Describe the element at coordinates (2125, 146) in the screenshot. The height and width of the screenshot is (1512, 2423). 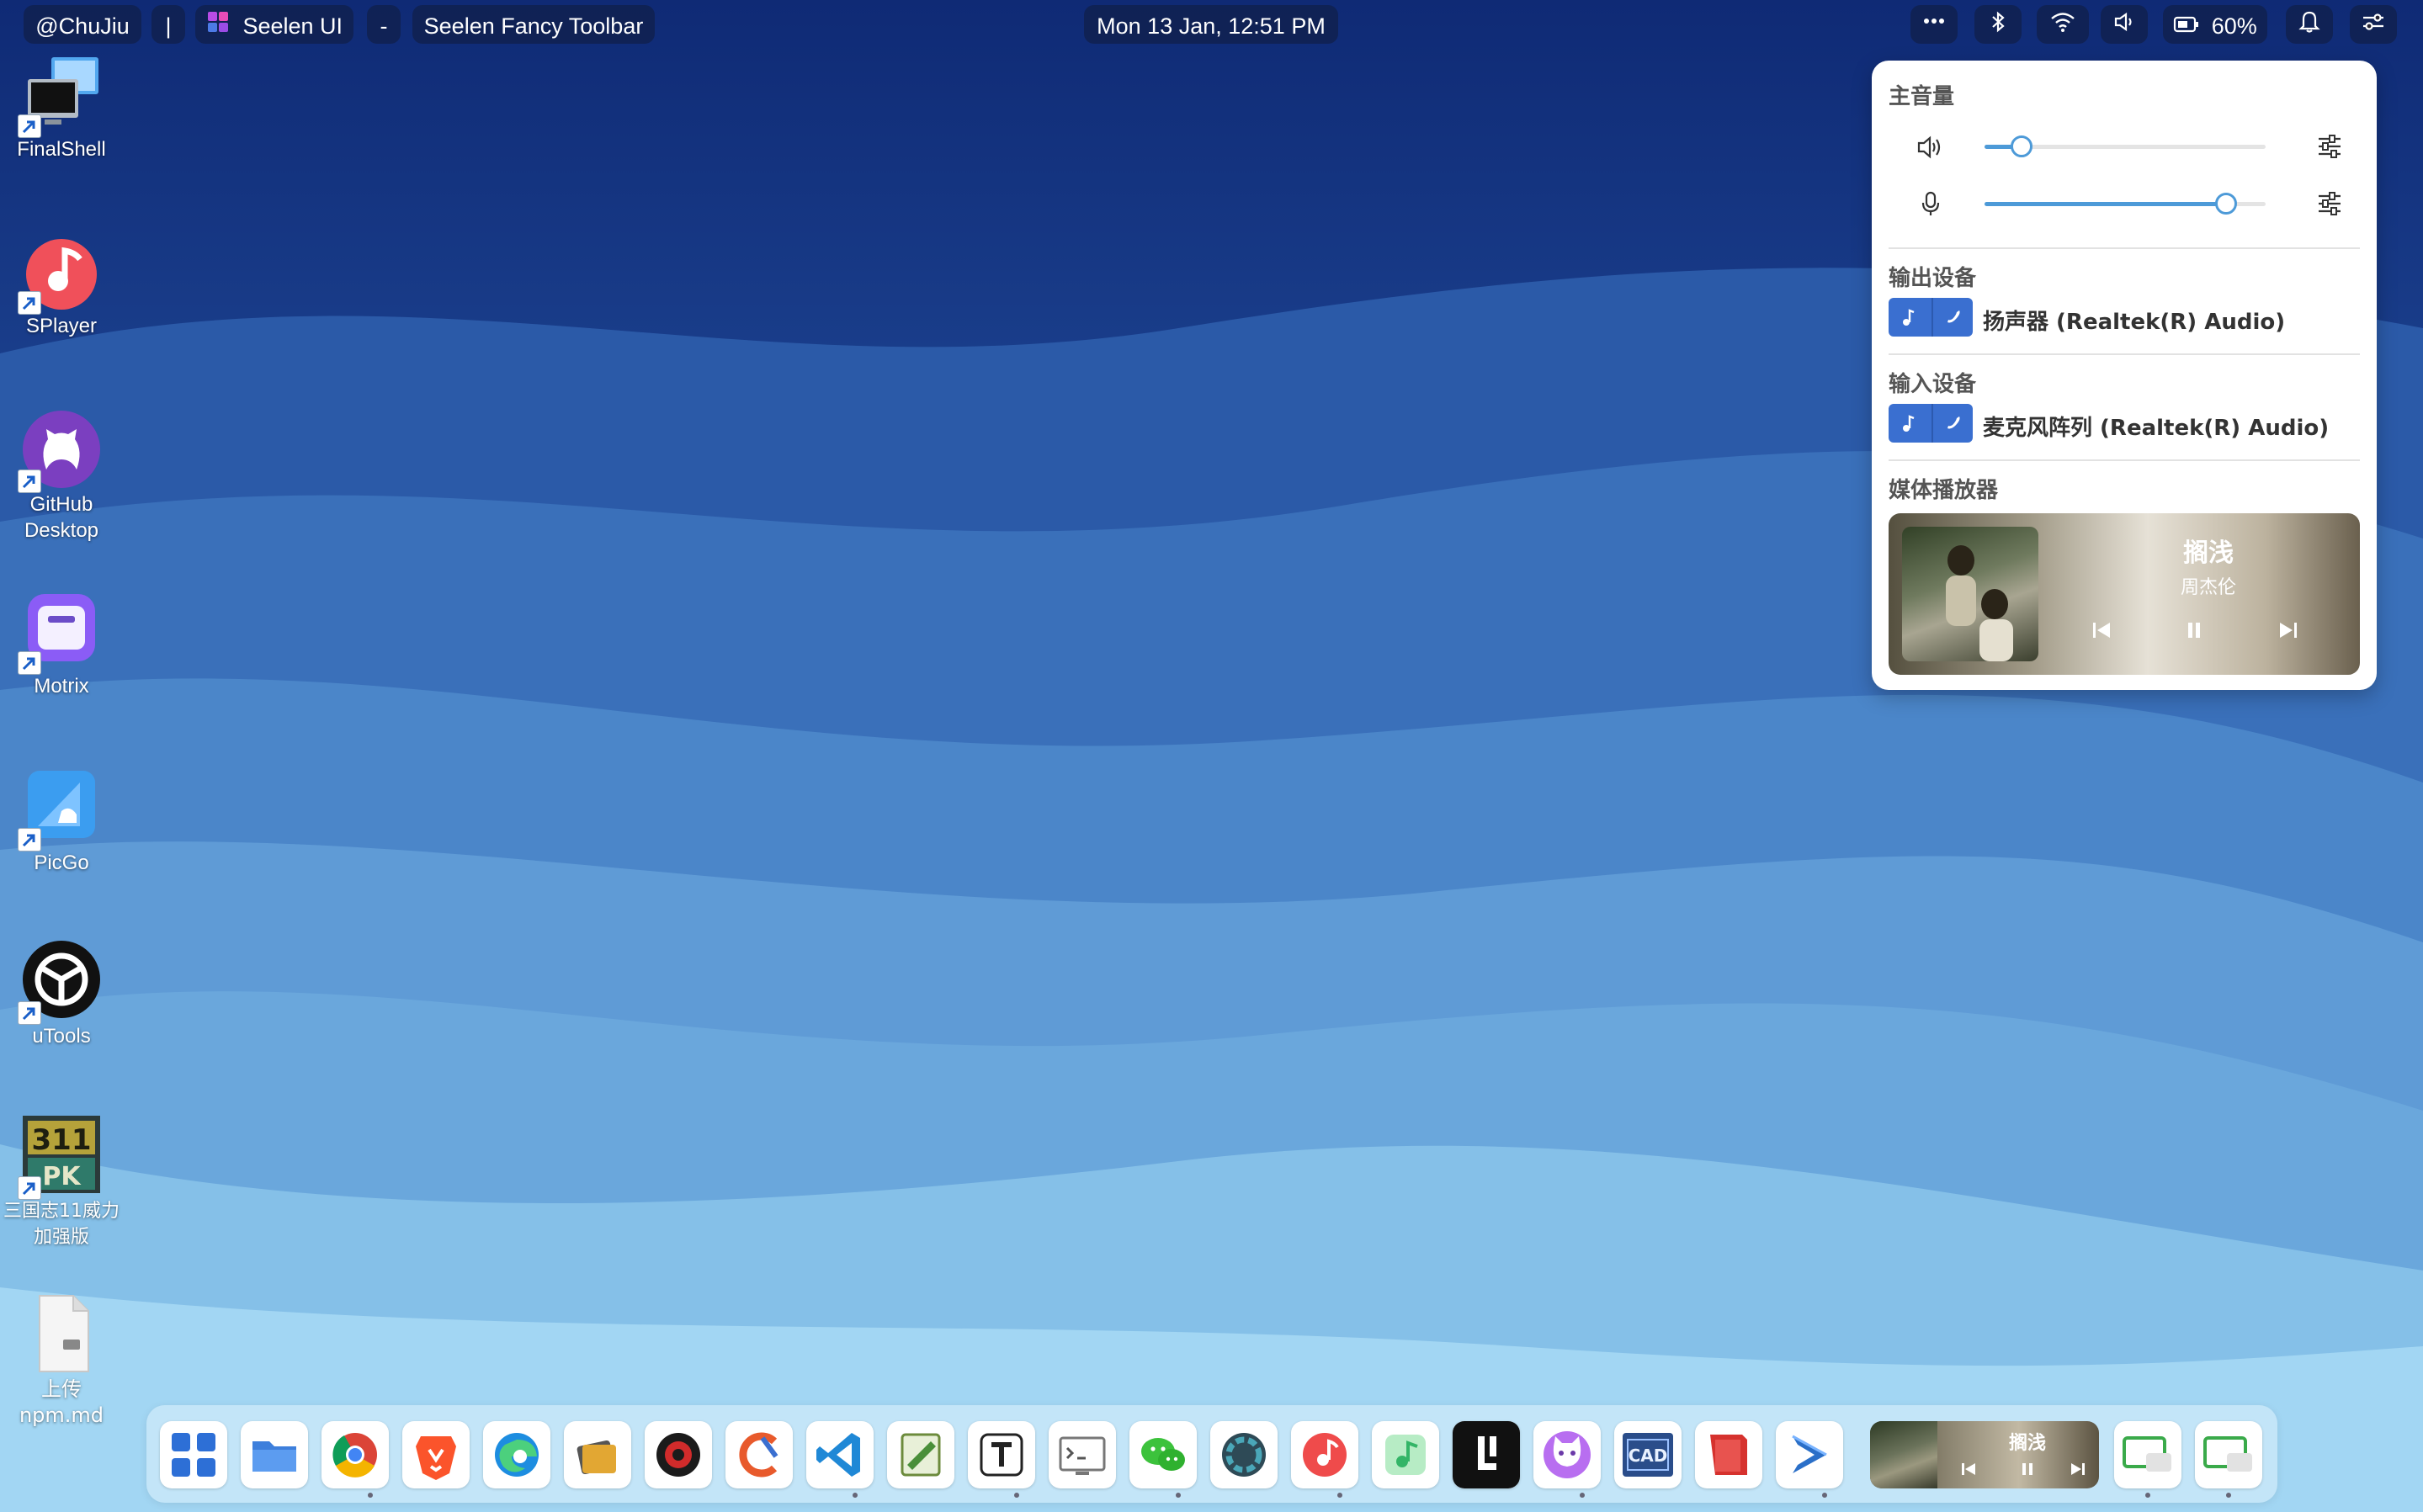
I see `output-volume-slider` at that location.